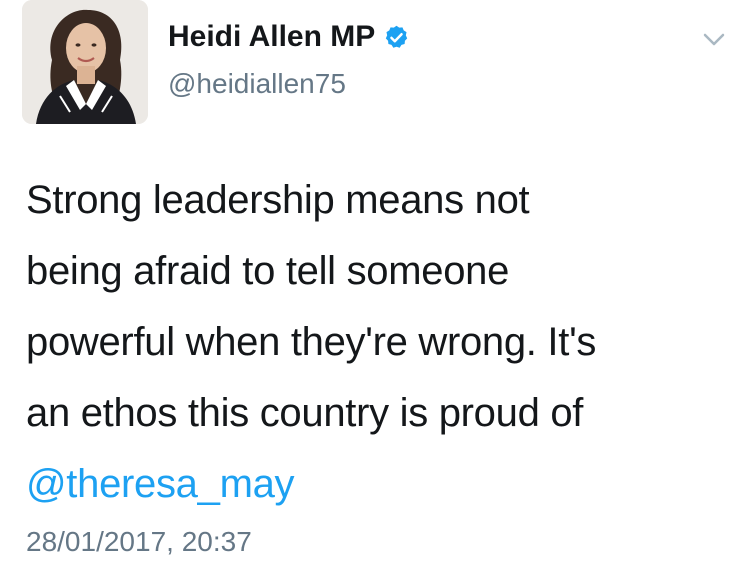 This screenshot has width=750, height=565. I want to click on verified-badge-icon, so click(396, 37).